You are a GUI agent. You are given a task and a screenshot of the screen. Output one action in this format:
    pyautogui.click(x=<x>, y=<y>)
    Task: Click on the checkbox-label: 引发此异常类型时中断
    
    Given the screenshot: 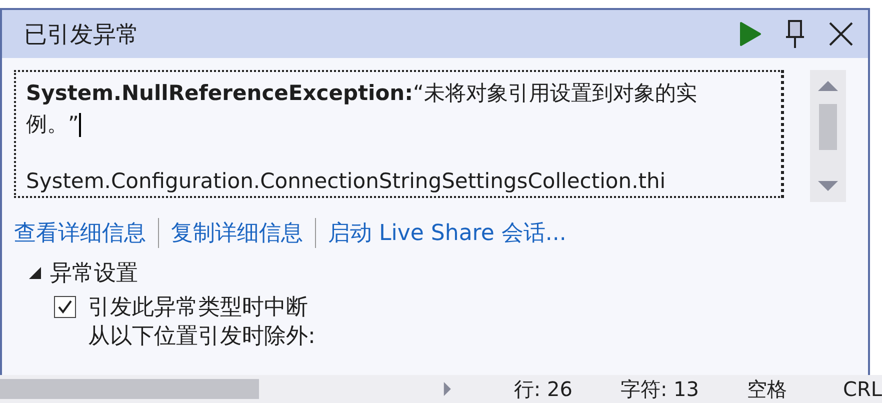 What is the action you would take?
    pyautogui.click(x=198, y=308)
    